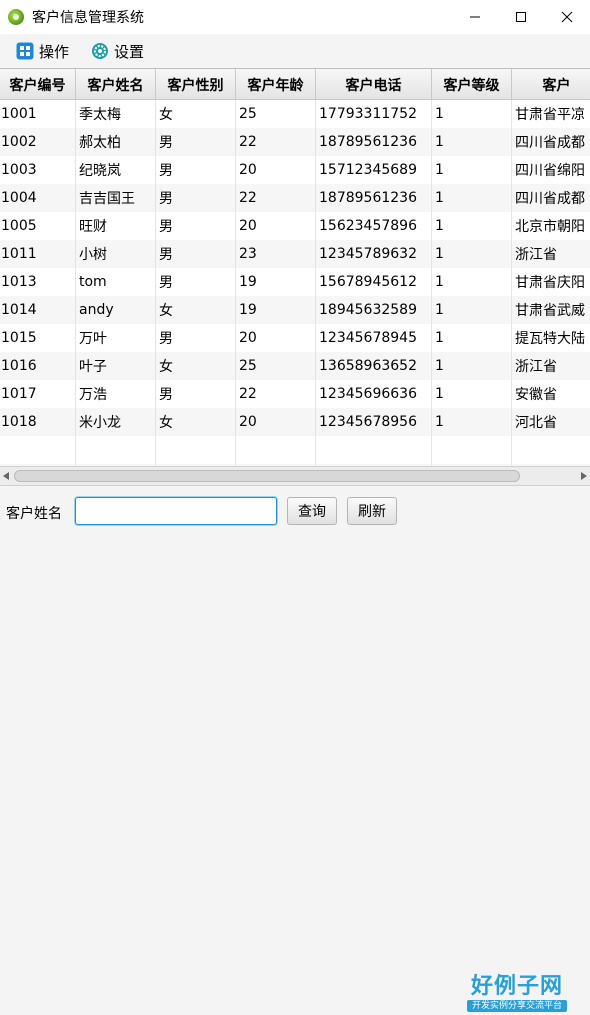 The width and height of the screenshot is (590, 1015). Describe the element at coordinates (6, 476) in the screenshot. I see `scroll-left-icon` at that location.